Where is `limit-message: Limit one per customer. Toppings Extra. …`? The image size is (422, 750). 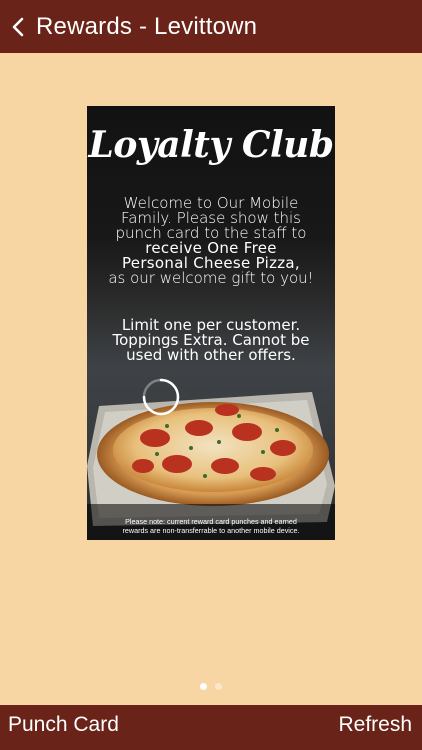 limit-message: Limit one per customer. Toppings Extra. … is located at coordinates (211, 340).